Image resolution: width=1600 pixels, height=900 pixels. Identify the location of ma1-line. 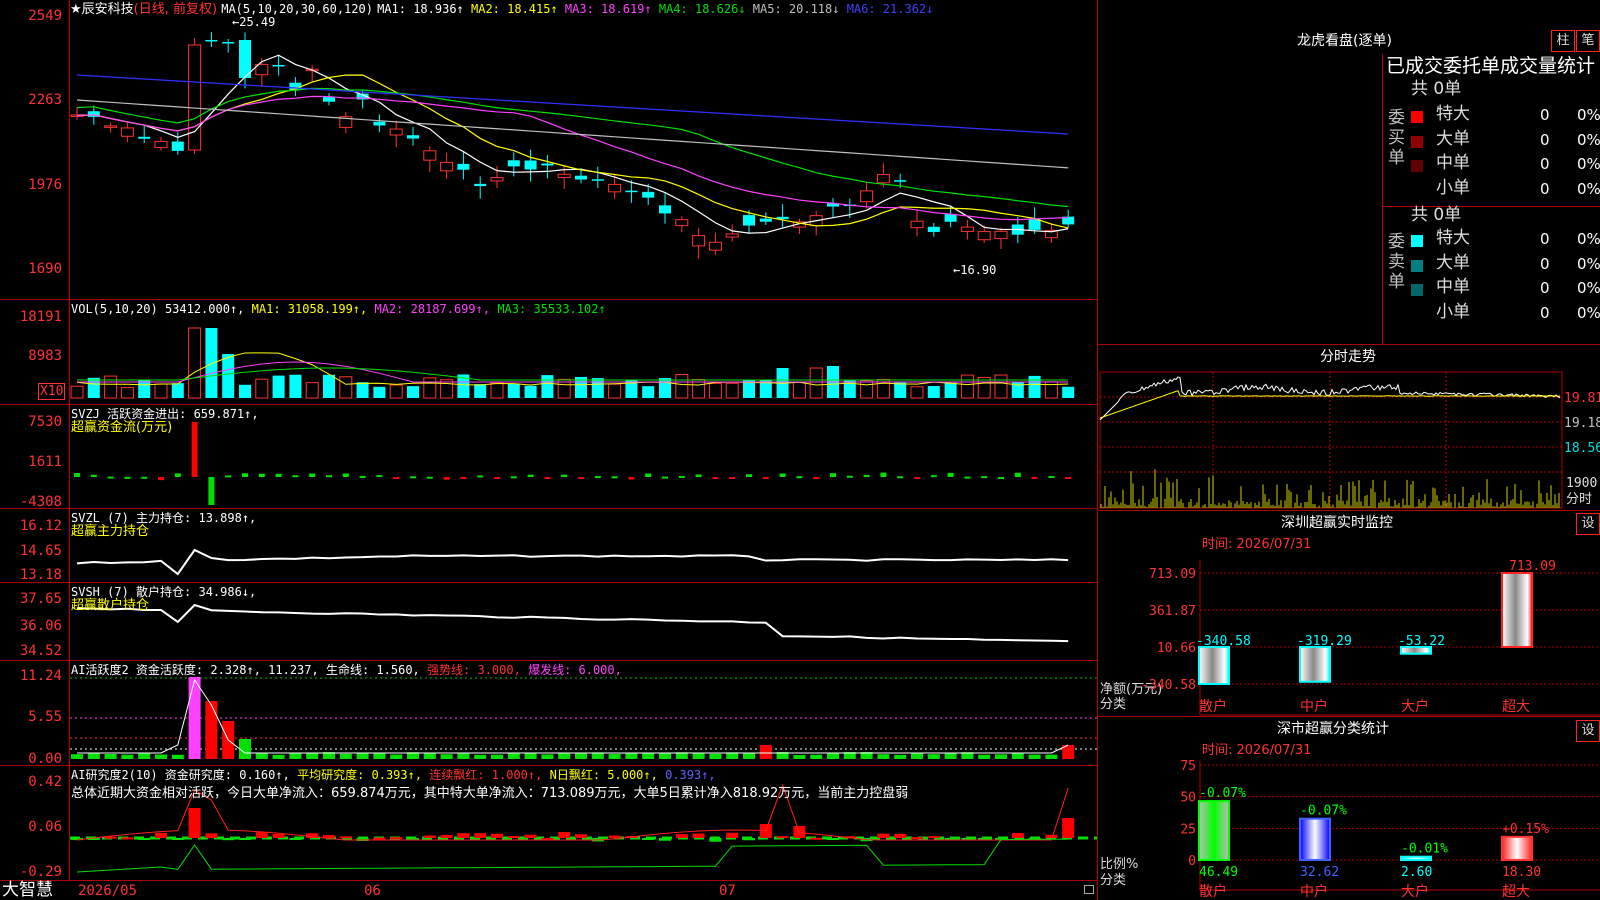
(572, 144).